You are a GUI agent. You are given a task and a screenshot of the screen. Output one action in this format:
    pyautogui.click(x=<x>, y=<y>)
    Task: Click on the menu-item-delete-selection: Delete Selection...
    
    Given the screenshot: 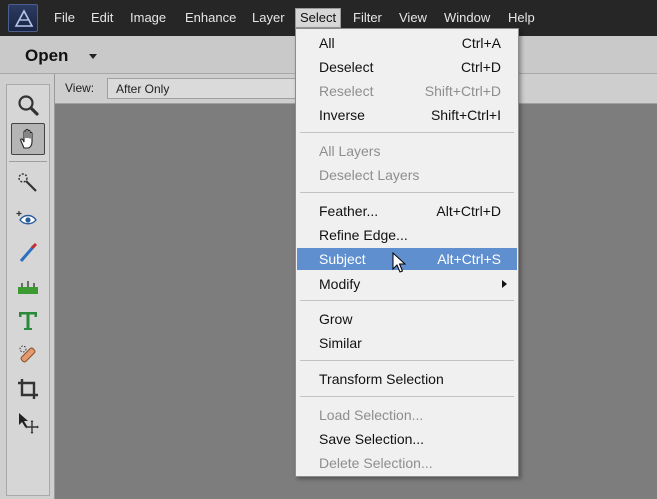 What is the action you would take?
    pyautogui.click(x=407, y=463)
    